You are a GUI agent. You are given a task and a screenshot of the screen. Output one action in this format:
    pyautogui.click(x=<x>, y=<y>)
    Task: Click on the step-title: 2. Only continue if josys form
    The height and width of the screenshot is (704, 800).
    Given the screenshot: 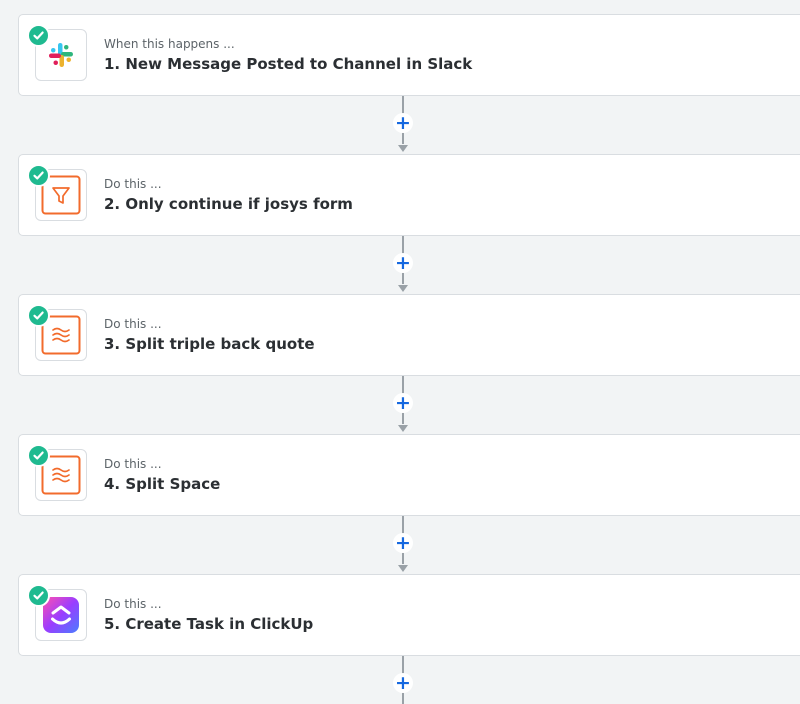 What is the action you would take?
    pyautogui.click(x=228, y=204)
    